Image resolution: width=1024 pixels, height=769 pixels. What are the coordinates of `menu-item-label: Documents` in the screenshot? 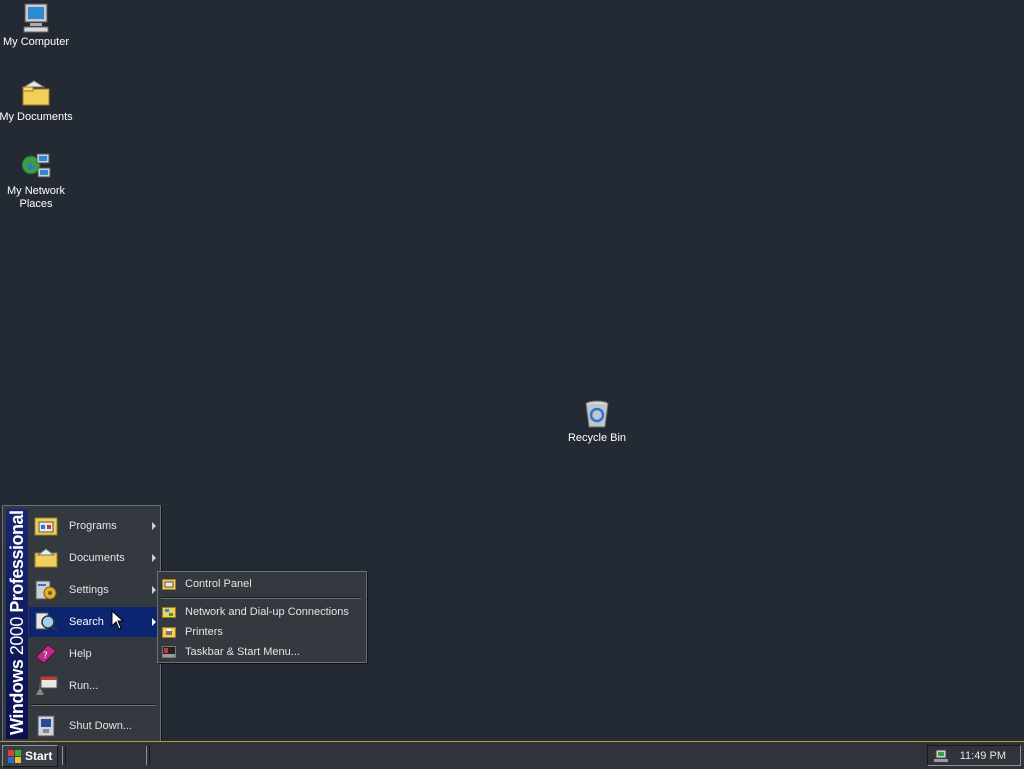 It's located at (97, 558).